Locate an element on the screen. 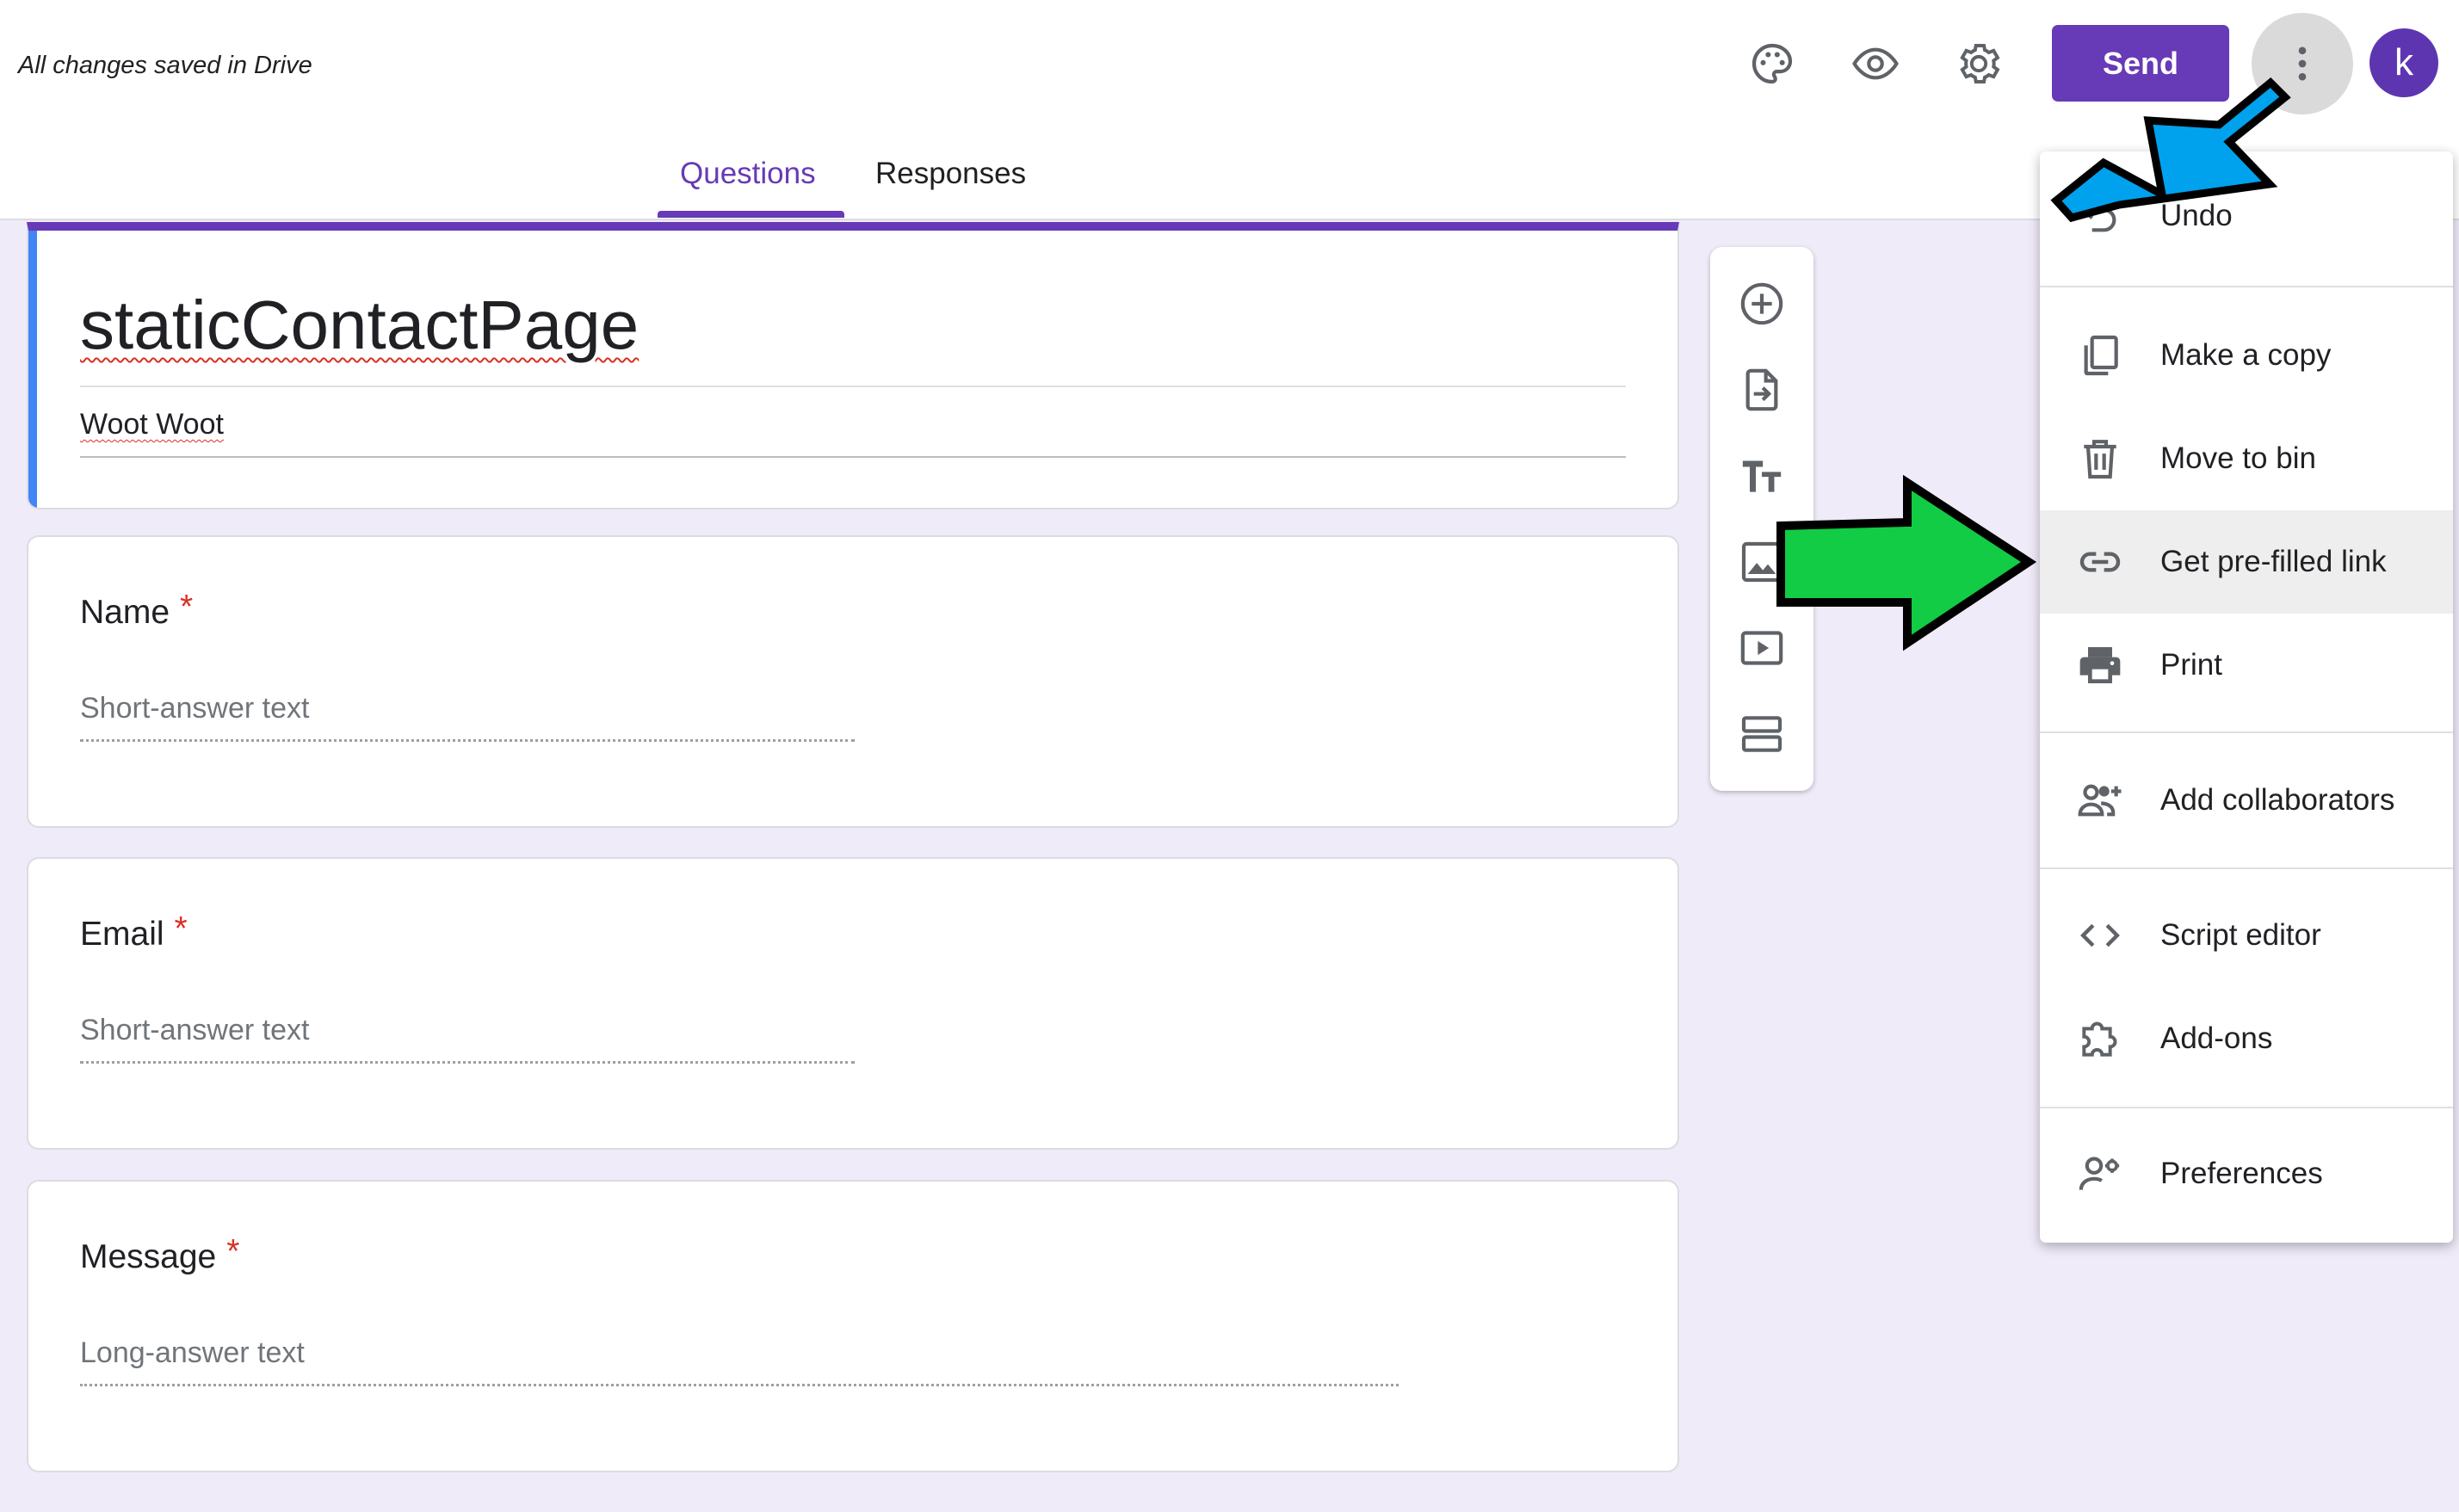  puzzle-icon is located at coordinates (2100, 1039).